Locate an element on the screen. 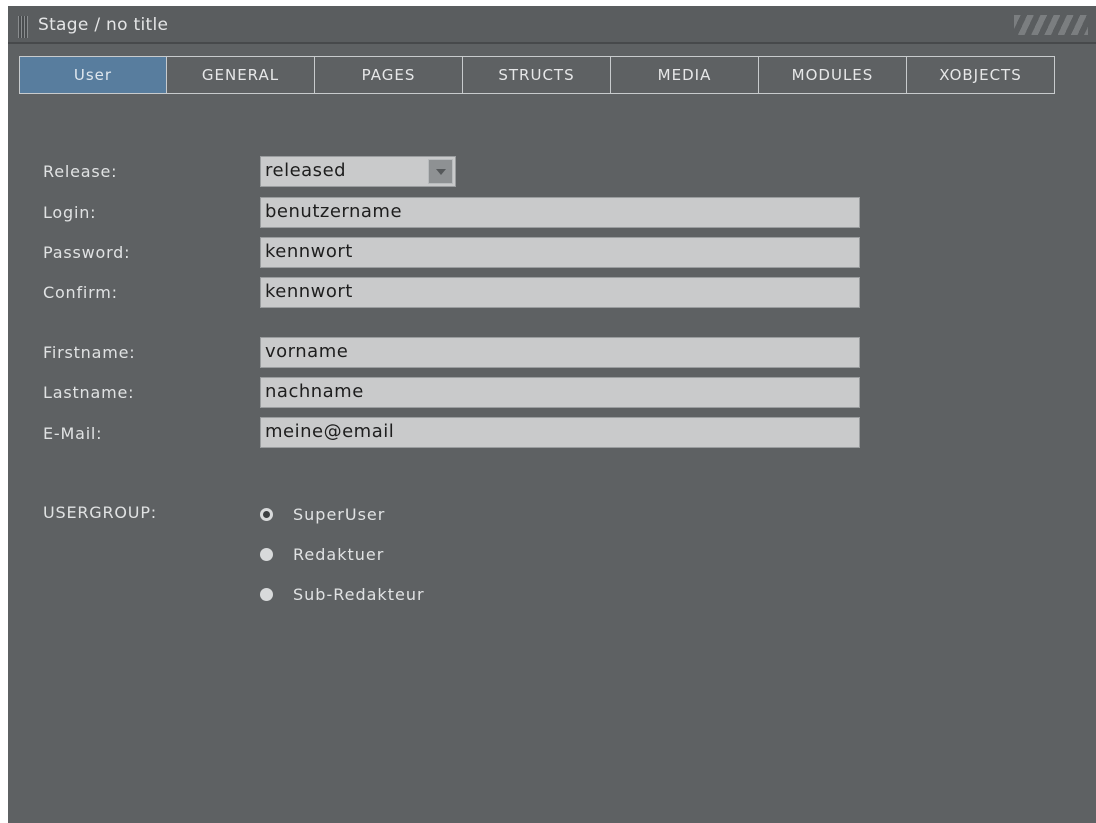  tab-modules: MODULES is located at coordinates (833, 75).